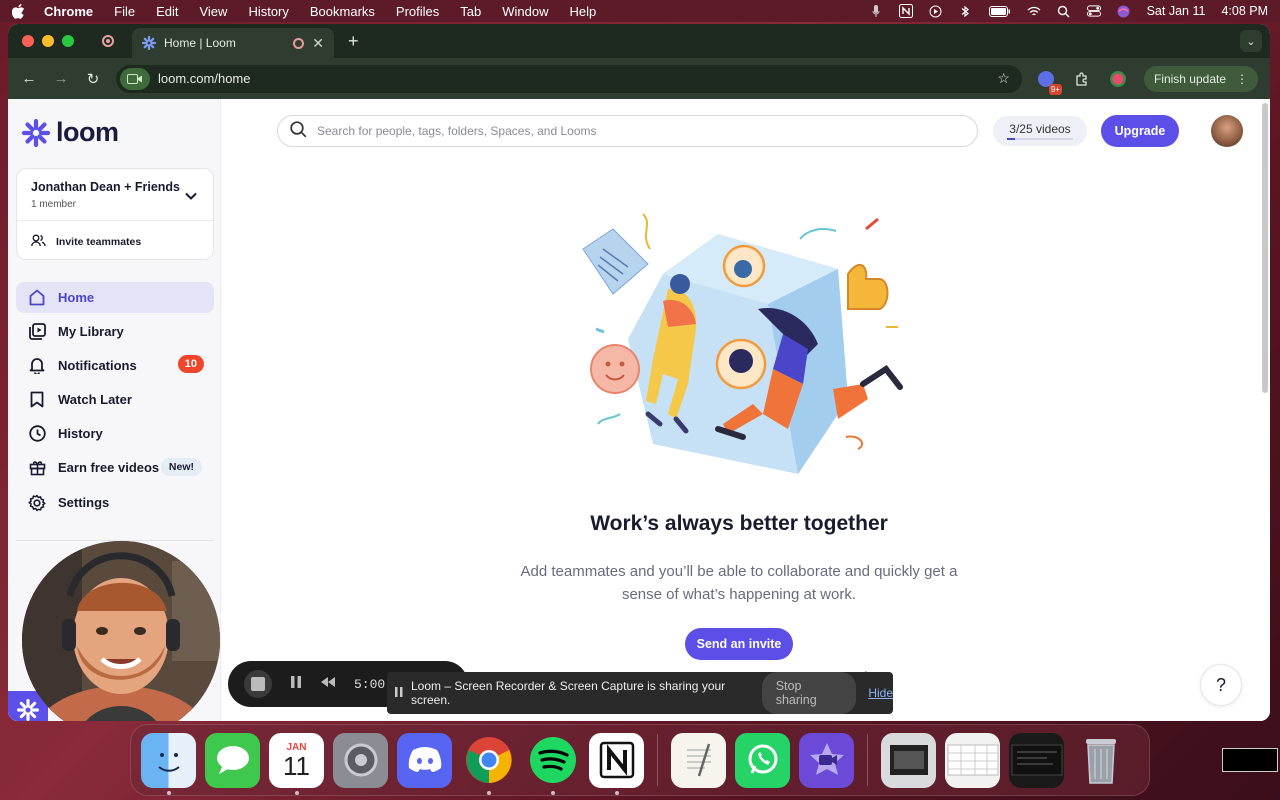 This screenshot has width=1280, height=800. What do you see at coordinates (616, 763) in the screenshot?
I see `dock-notion-icon` at bounding box center [616, 763].